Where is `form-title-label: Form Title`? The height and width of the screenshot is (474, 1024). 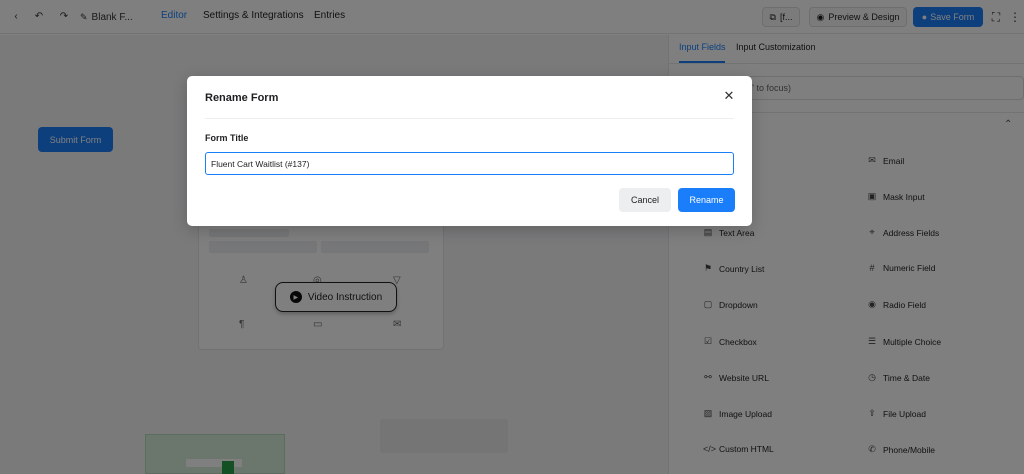
form-title-label: Form Title is located at coordinates (227, 138).